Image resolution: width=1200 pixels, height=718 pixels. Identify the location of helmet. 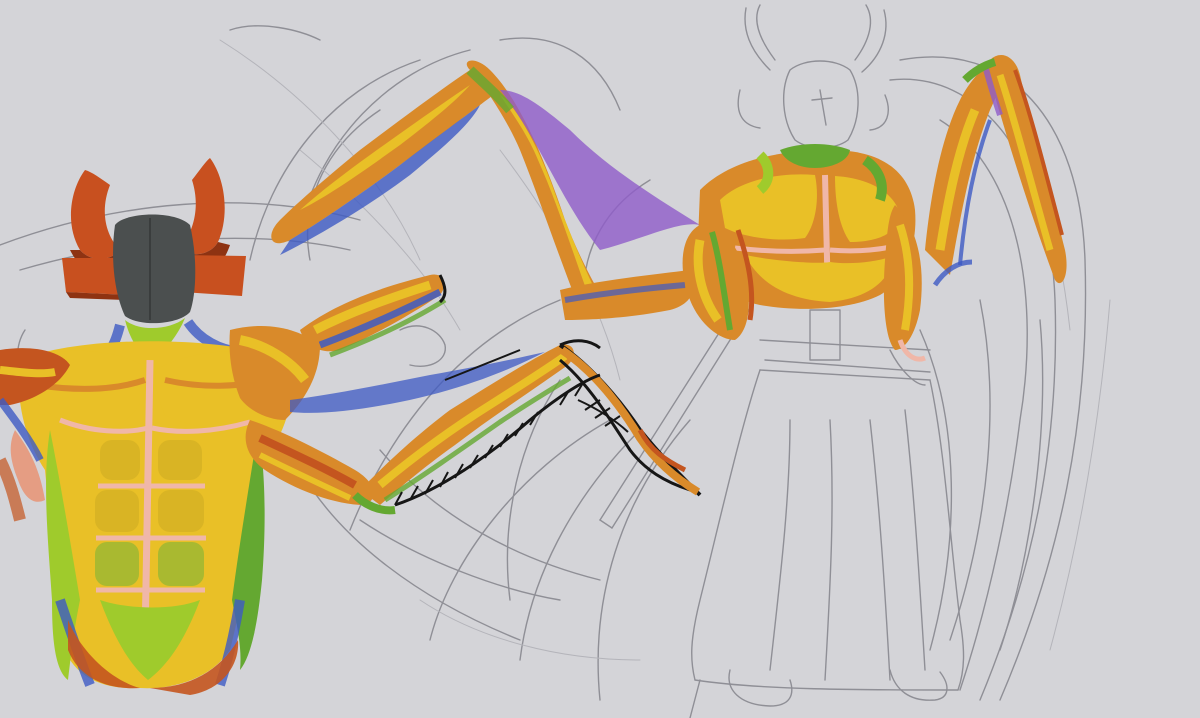
(154, 269).